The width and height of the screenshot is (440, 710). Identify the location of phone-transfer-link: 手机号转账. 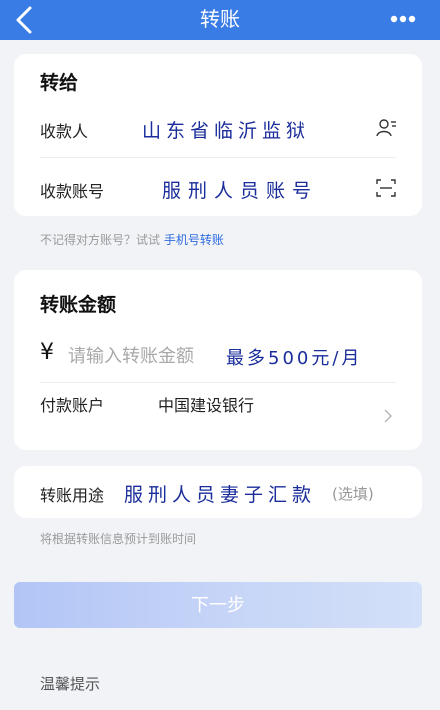
(194, 240).